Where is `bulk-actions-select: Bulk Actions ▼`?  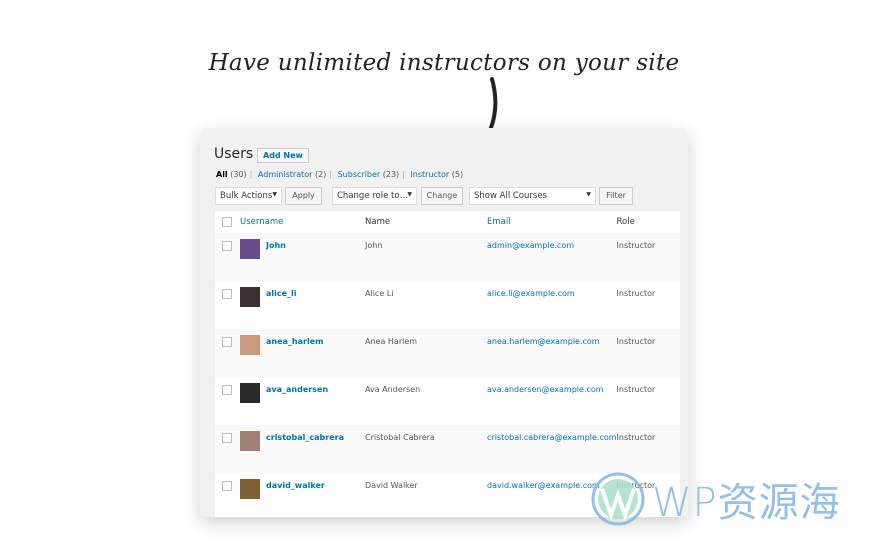
bulk-actions-select: Bulk Actions ▼ is located at coordinates (248, 196).